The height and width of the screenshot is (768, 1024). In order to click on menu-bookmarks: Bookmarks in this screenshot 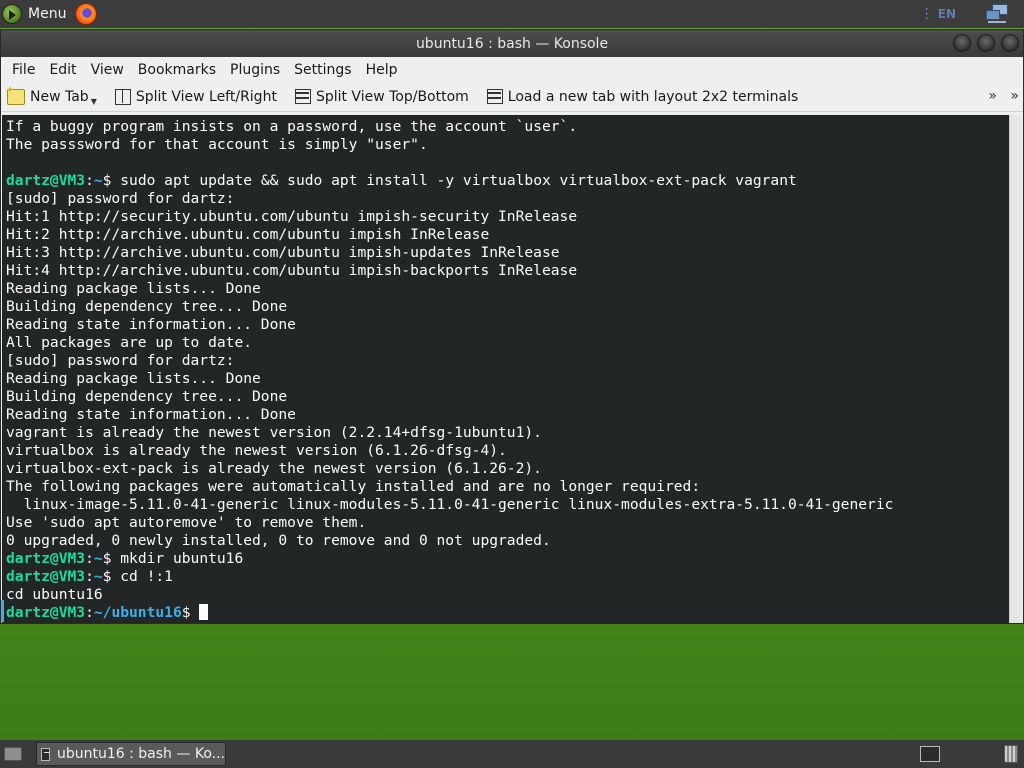, I will do `click(177, 70)`.